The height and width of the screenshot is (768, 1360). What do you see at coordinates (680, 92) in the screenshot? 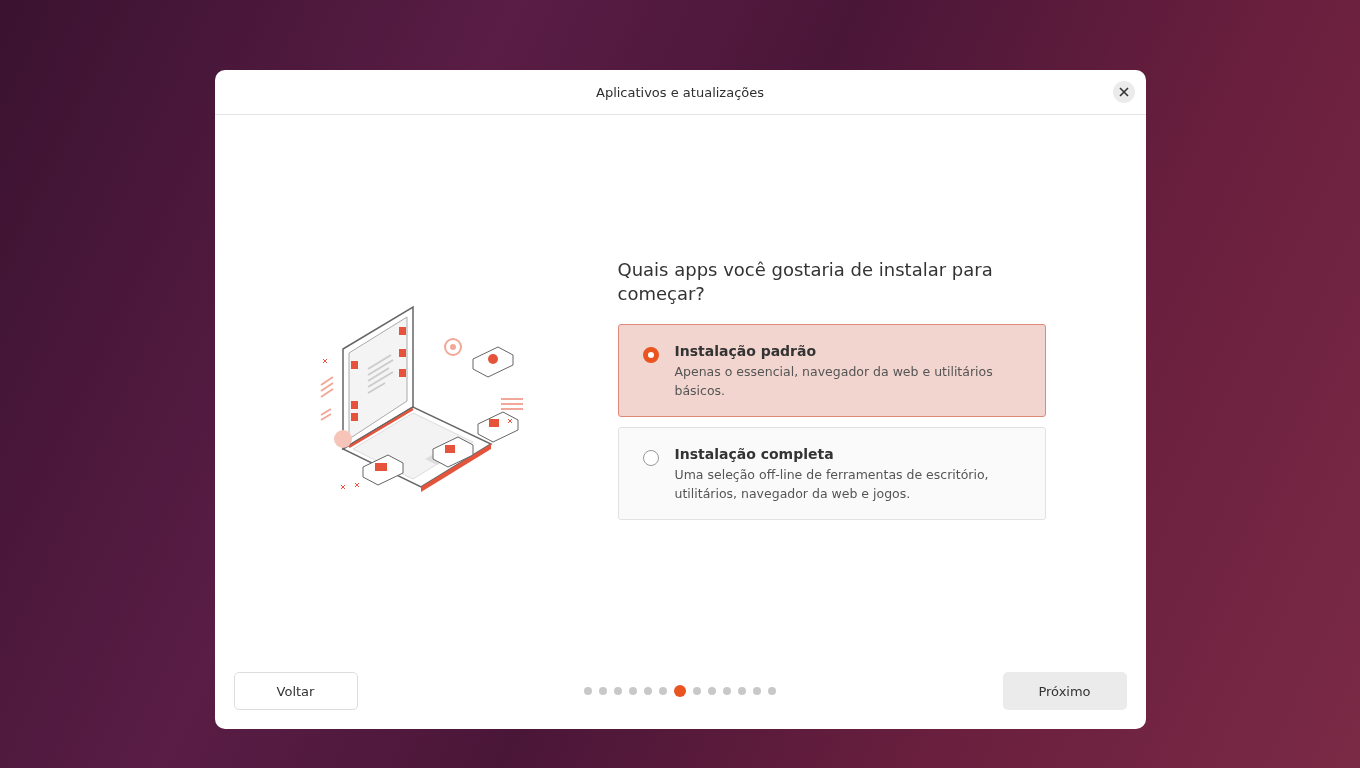
I see `window-title: Aplicativos e atualizações` at bounding box center [680, 92].